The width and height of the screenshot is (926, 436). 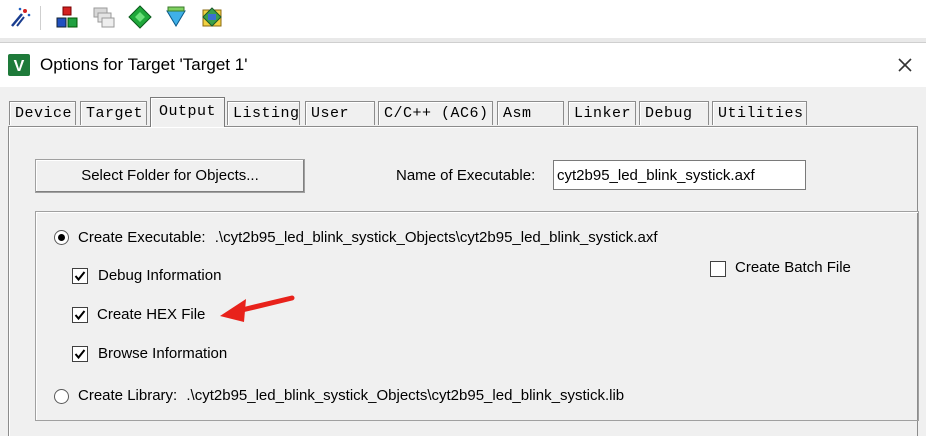 I want to click on magic-wand-icon, so click(x=20, y=17).